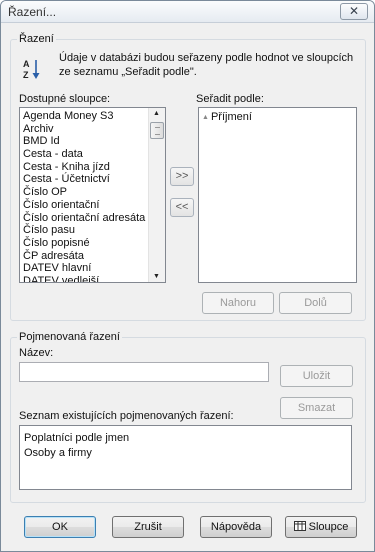 The image size is (375, 552). I want to click on available-column-item: Číslo orientační adresáta, so click(85, 218).